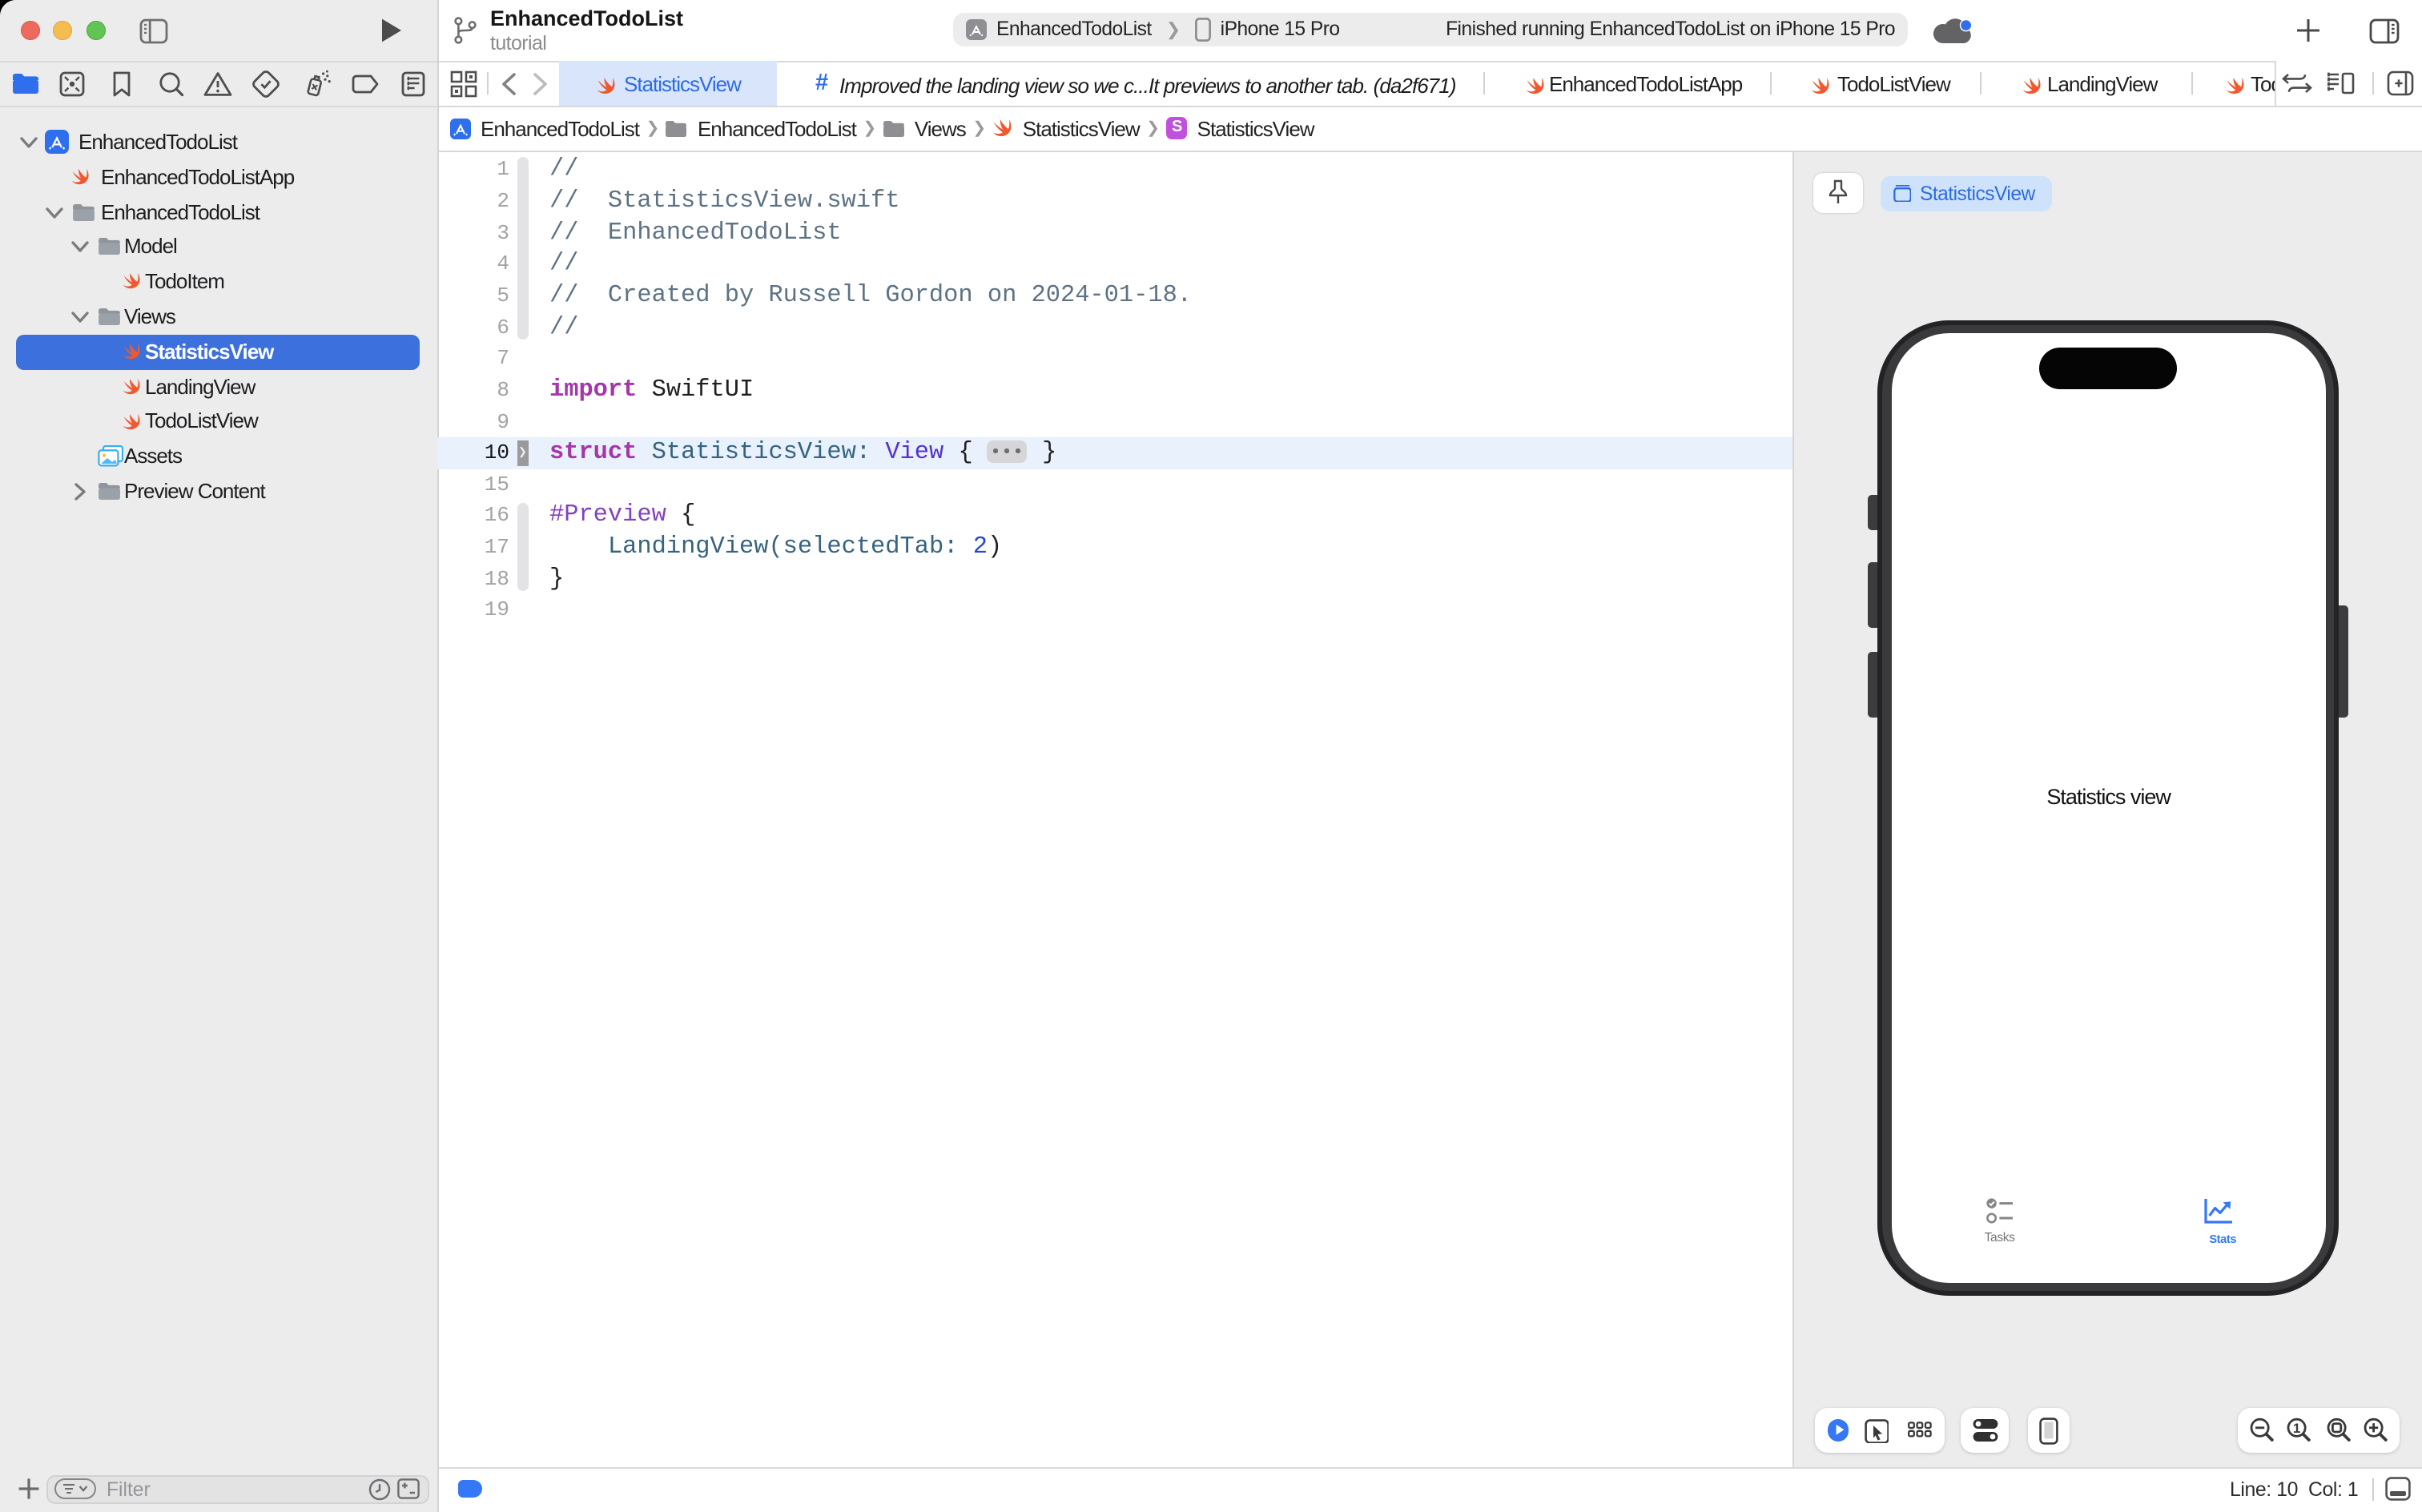 Image resolution: width=2422 pixels, height=1512 pixels. I want to click on svg-text: 1, so click(2296, 1428).